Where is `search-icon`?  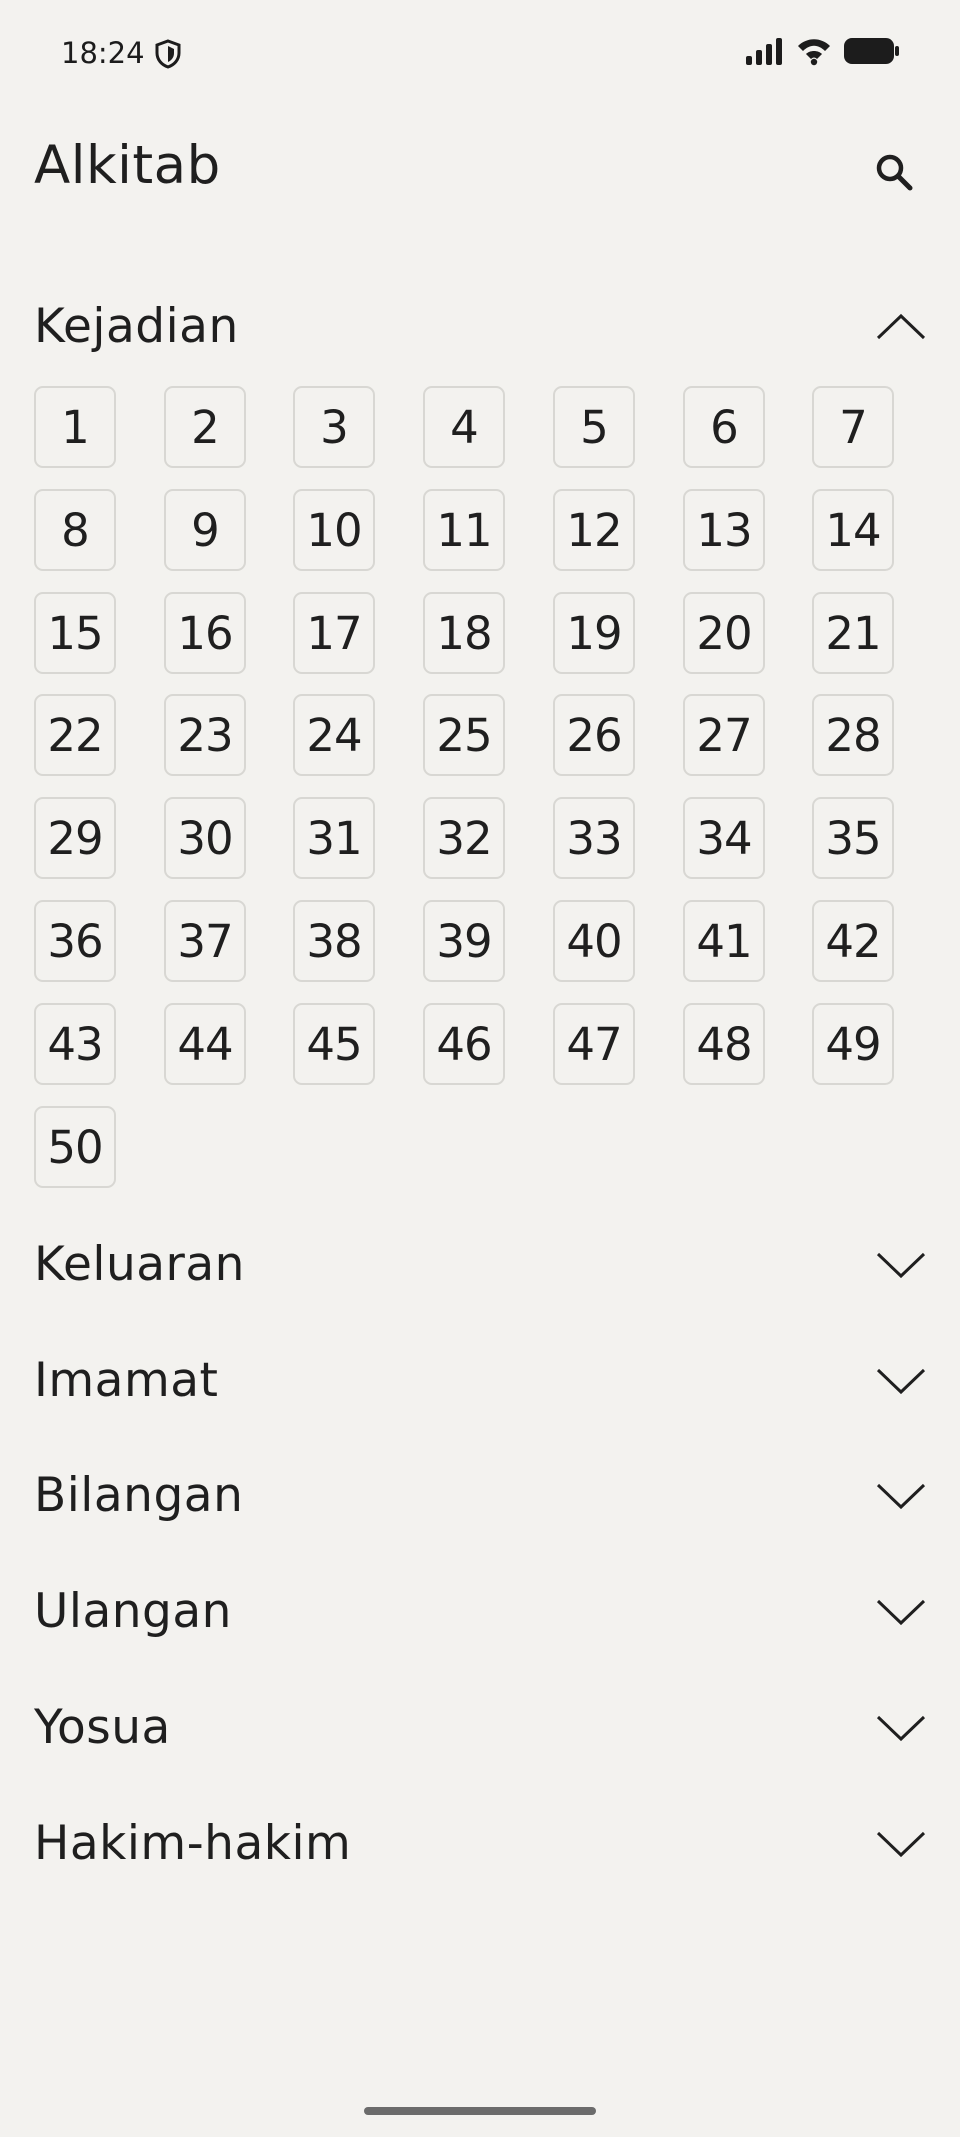 search-icon is located at coordinates (894, 172).